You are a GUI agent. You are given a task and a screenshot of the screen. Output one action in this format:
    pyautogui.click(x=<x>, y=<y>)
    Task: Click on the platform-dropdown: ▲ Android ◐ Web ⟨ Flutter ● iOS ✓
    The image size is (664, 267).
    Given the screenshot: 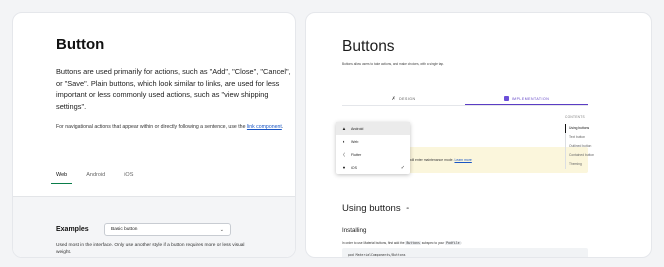 What is the action you would take?
    pyautogui.click(x=373, y=148)
    